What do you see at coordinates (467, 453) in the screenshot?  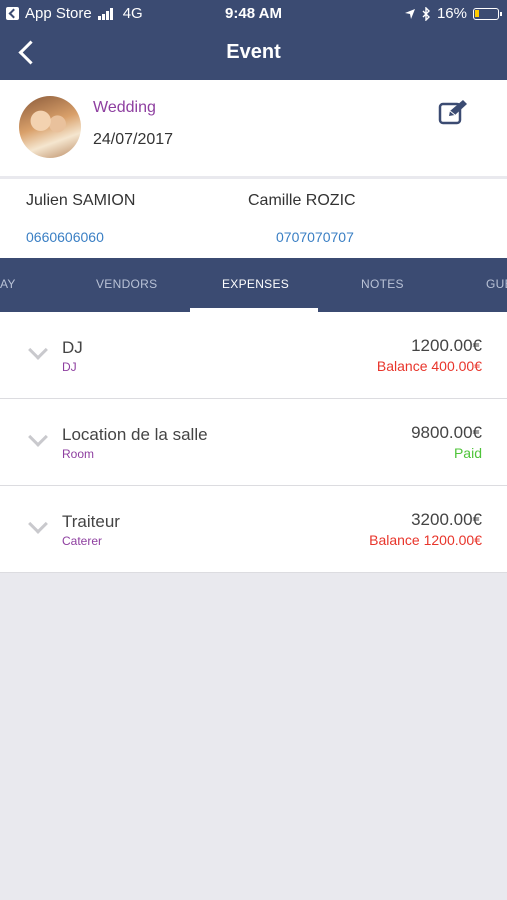 I see `expense-status: Paid` at bounding box center [467, 453].